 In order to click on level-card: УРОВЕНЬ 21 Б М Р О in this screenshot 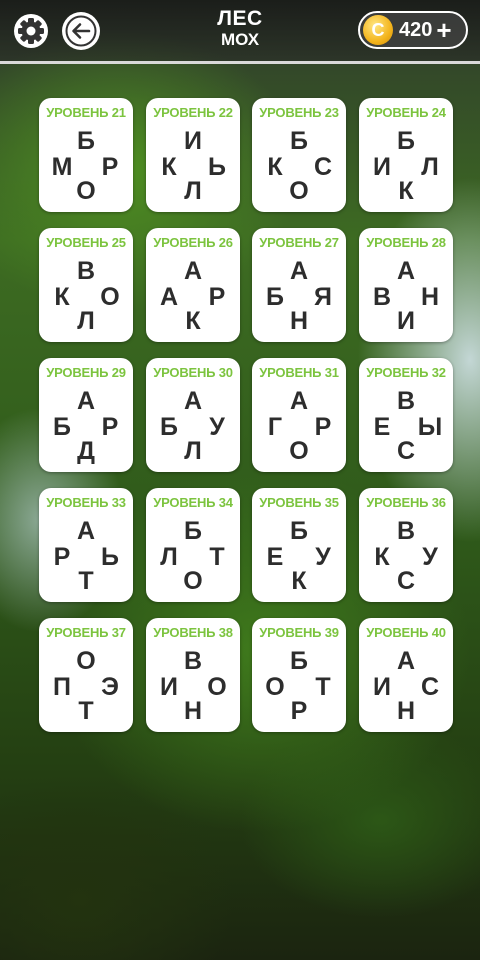, I will do `click(86, 155)`.